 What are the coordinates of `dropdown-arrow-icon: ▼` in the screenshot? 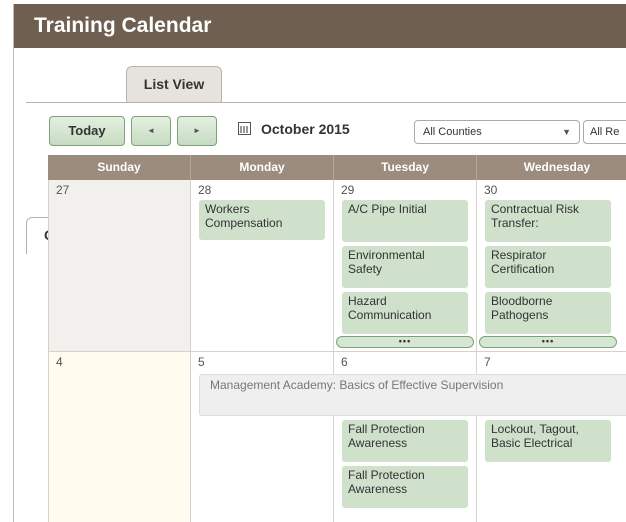 It's located at (566, 132).